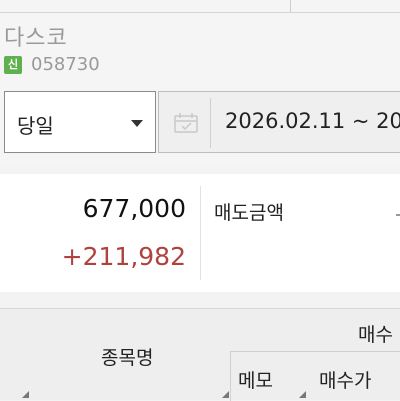  Describe the element at coordinates (65, 64) in the screenshot. I see `stock-code: 058730` at that location.